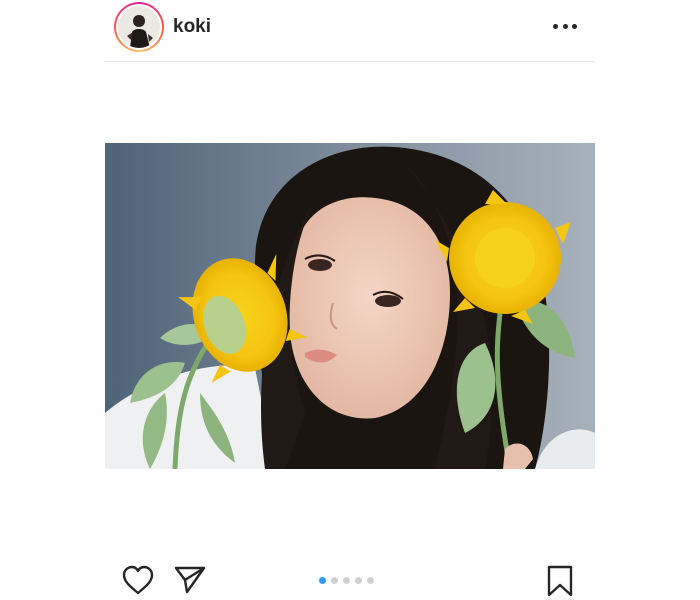  What do you see at coordinates (138, 582) in the screenshot?
I see `heart-icon` at bounding box center [138, 582].